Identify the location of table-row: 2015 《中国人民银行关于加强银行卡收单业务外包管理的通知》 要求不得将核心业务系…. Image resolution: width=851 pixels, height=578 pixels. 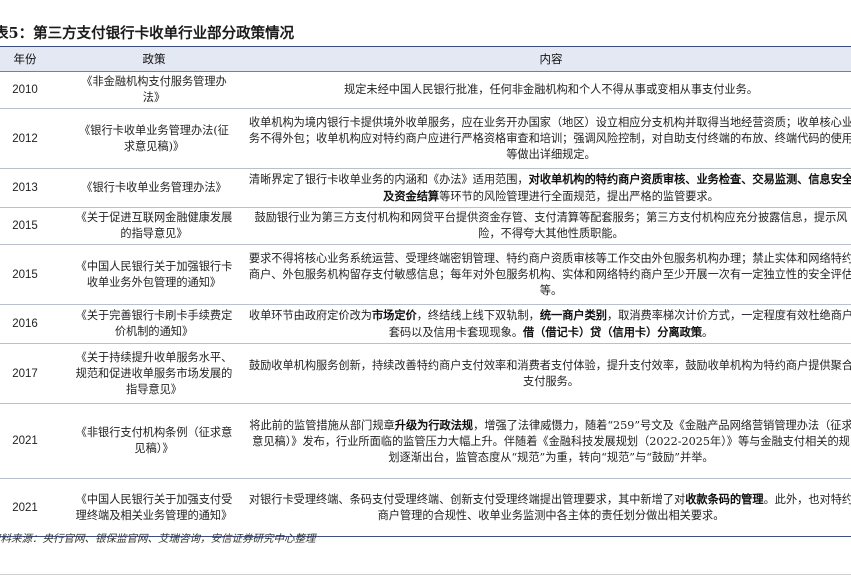
(425, 274).